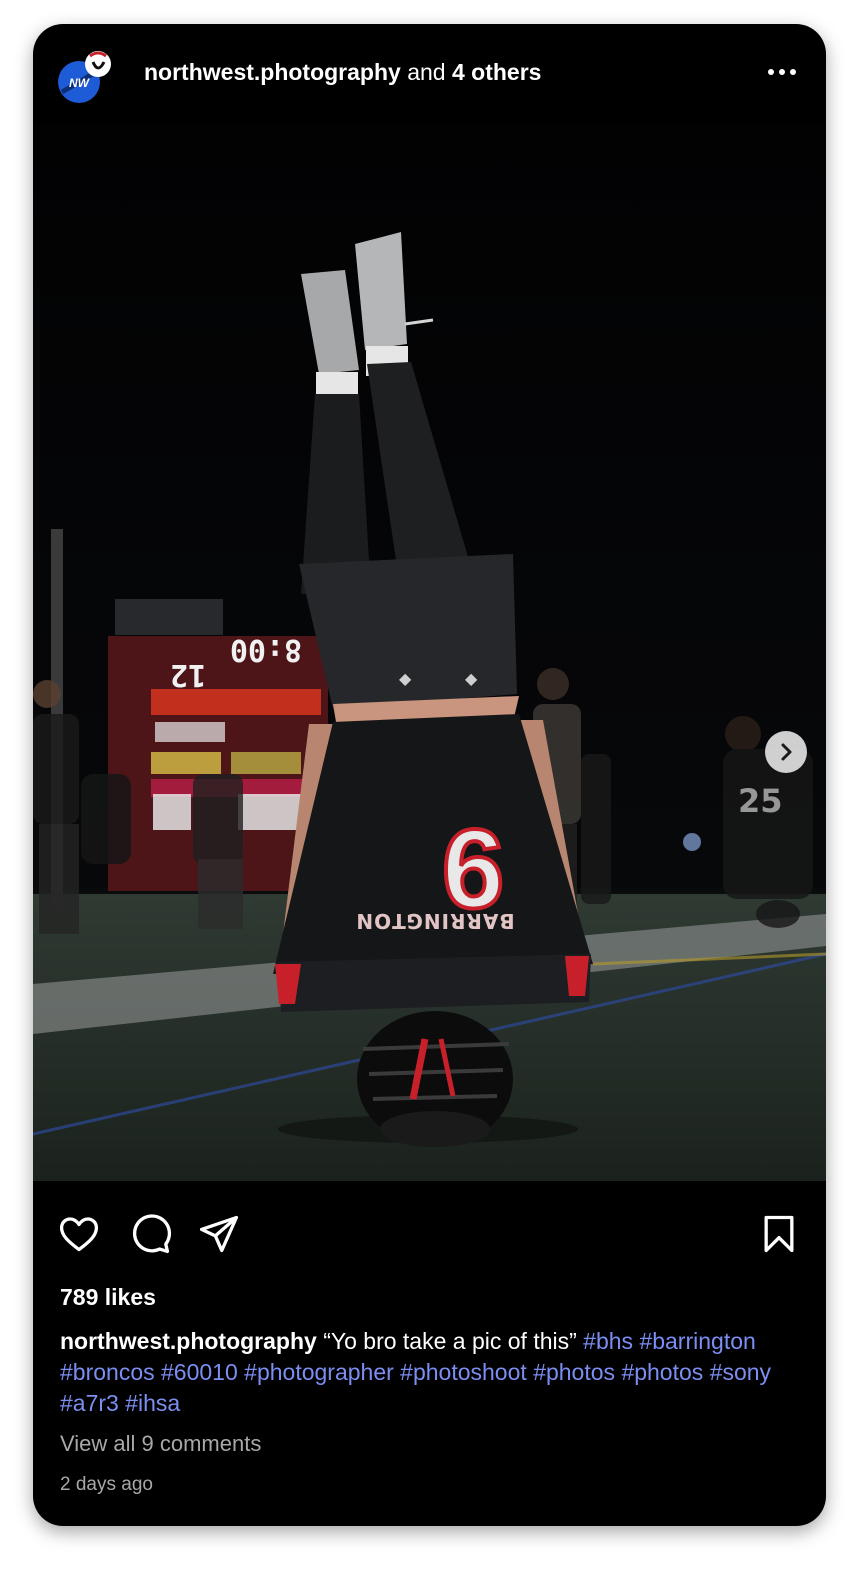 This screenshot has height=1579, width=865. I want to click on comment-icon, so click(152, 1234).